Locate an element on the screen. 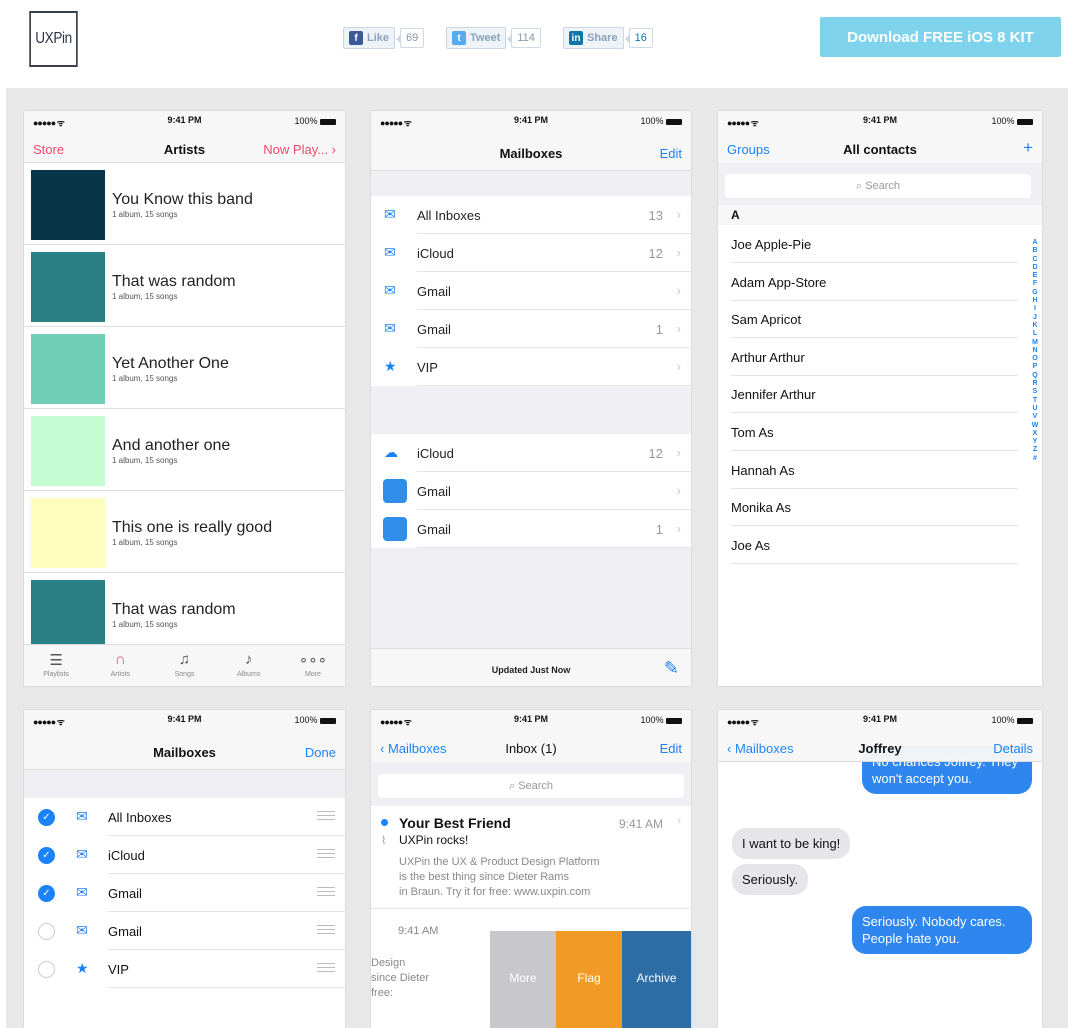 The width and height of the screenshot is (1068, 1028). done-button: Done is located at coordinates (320, 752).